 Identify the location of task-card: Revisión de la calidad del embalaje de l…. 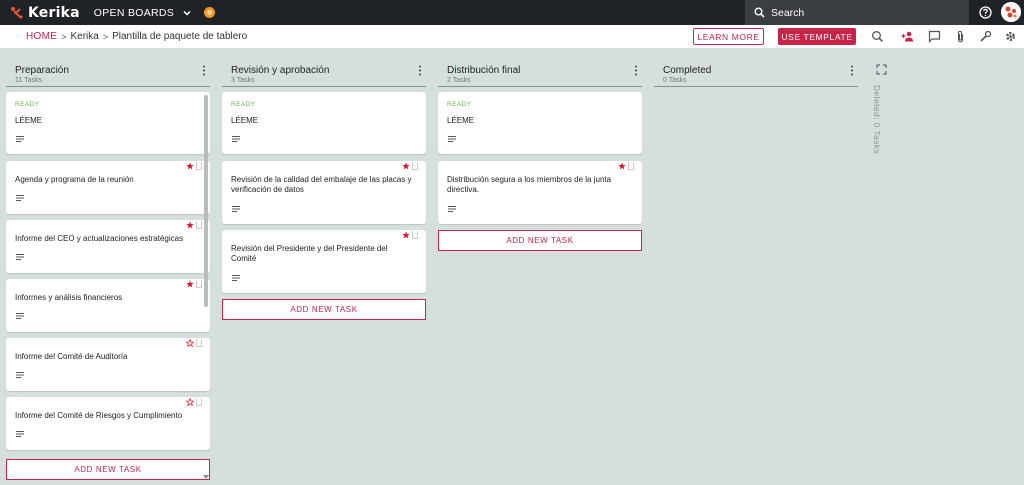
(324, 192).